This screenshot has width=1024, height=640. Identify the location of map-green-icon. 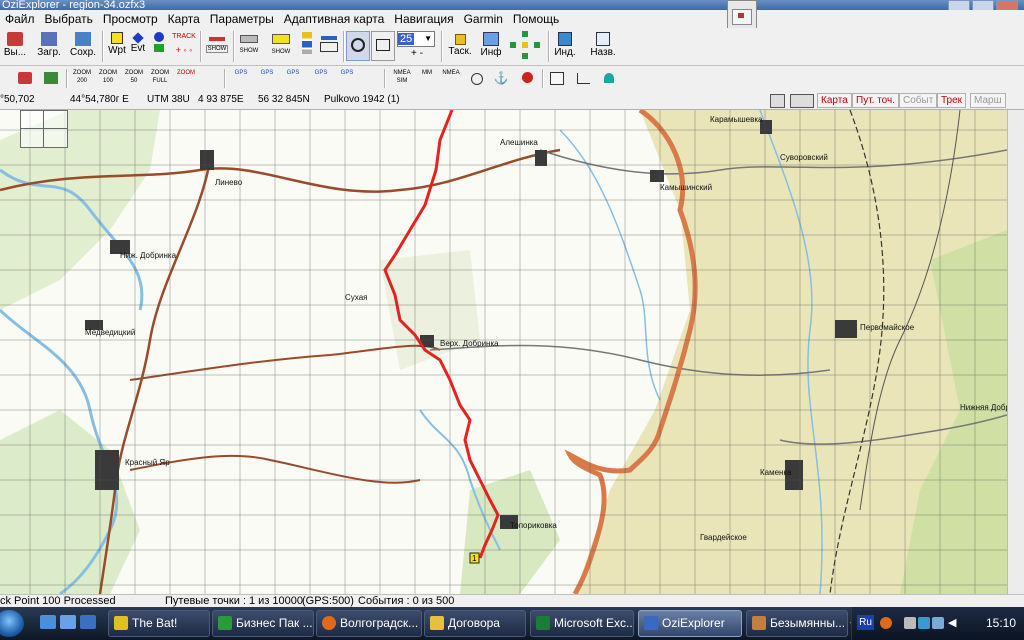
(51, 78).